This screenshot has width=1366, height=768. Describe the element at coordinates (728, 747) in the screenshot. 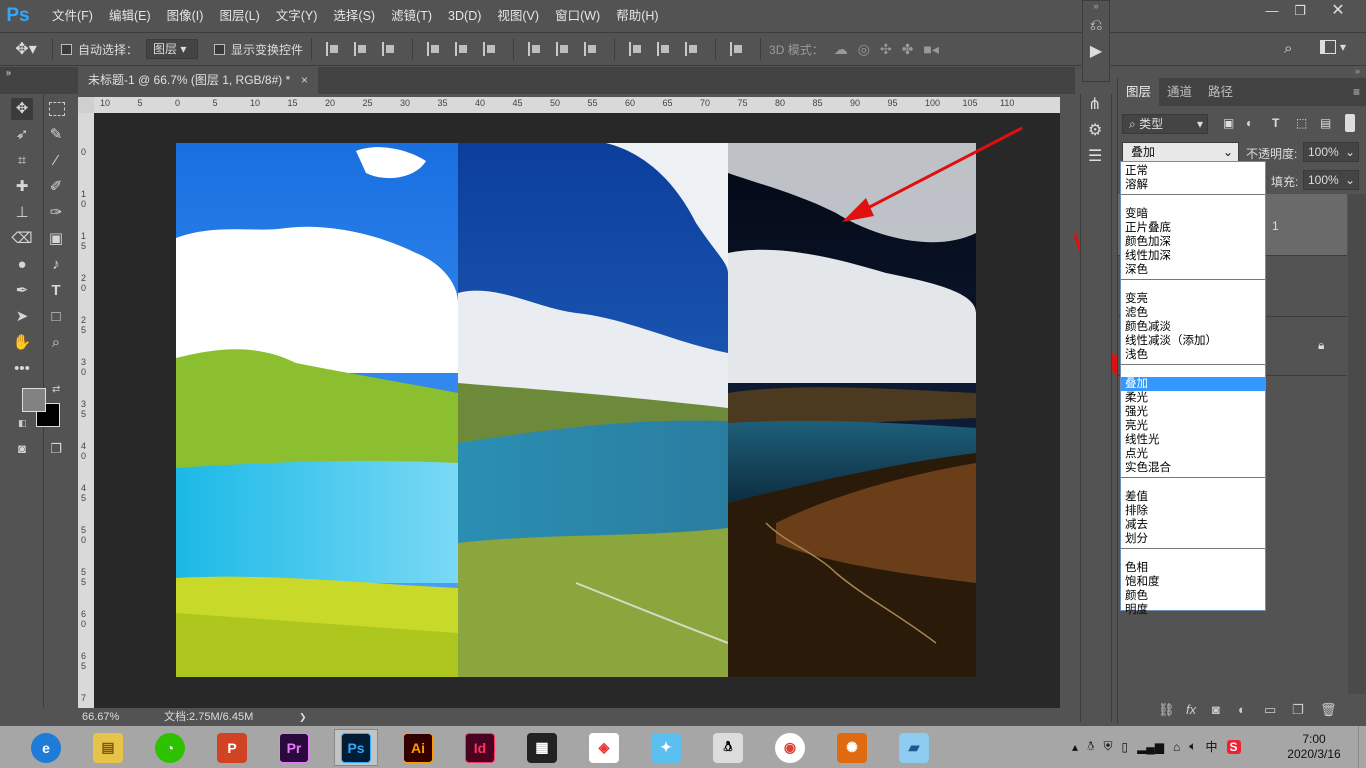

I see `taskbar-app-qq: 🐧︎` at that location.